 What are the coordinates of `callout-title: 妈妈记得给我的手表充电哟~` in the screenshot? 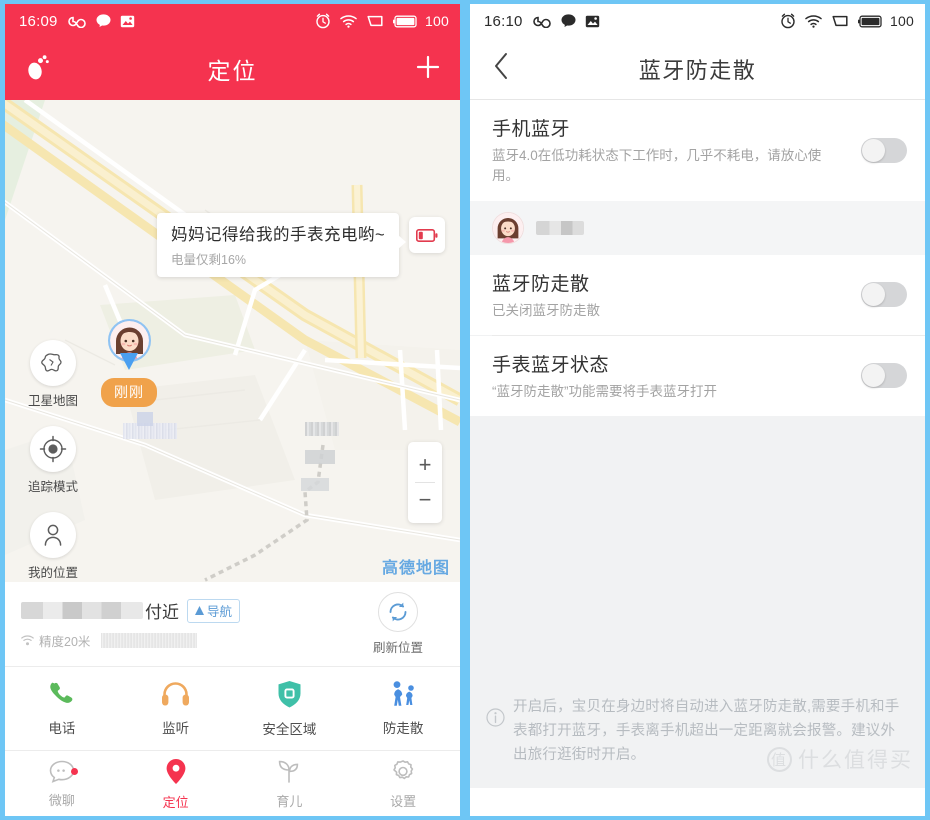 It's located at (278, 235).